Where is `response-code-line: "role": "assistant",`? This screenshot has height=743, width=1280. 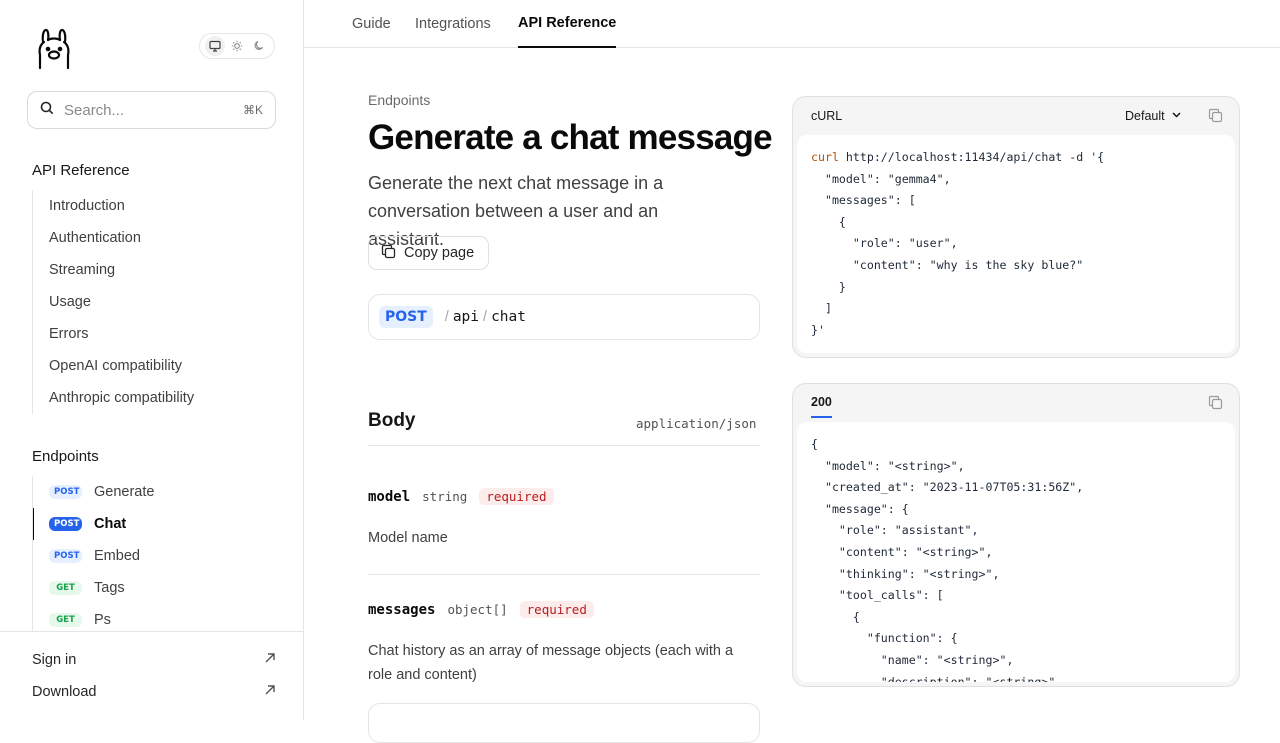
response-code-line: "role": "assistant", is located at coordinates (895, 530).